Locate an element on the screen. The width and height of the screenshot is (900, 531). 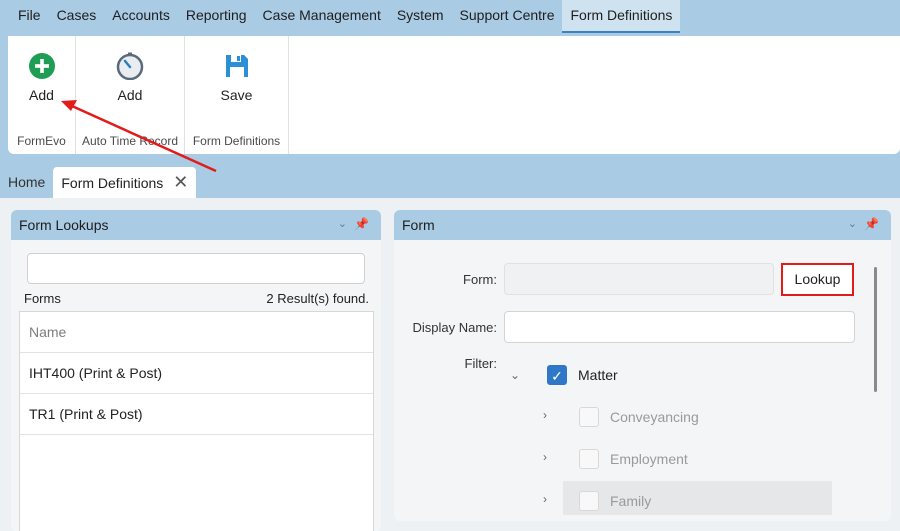
document-tabs: Home Form Definitions ✕ is located at coordinates (98, 182).